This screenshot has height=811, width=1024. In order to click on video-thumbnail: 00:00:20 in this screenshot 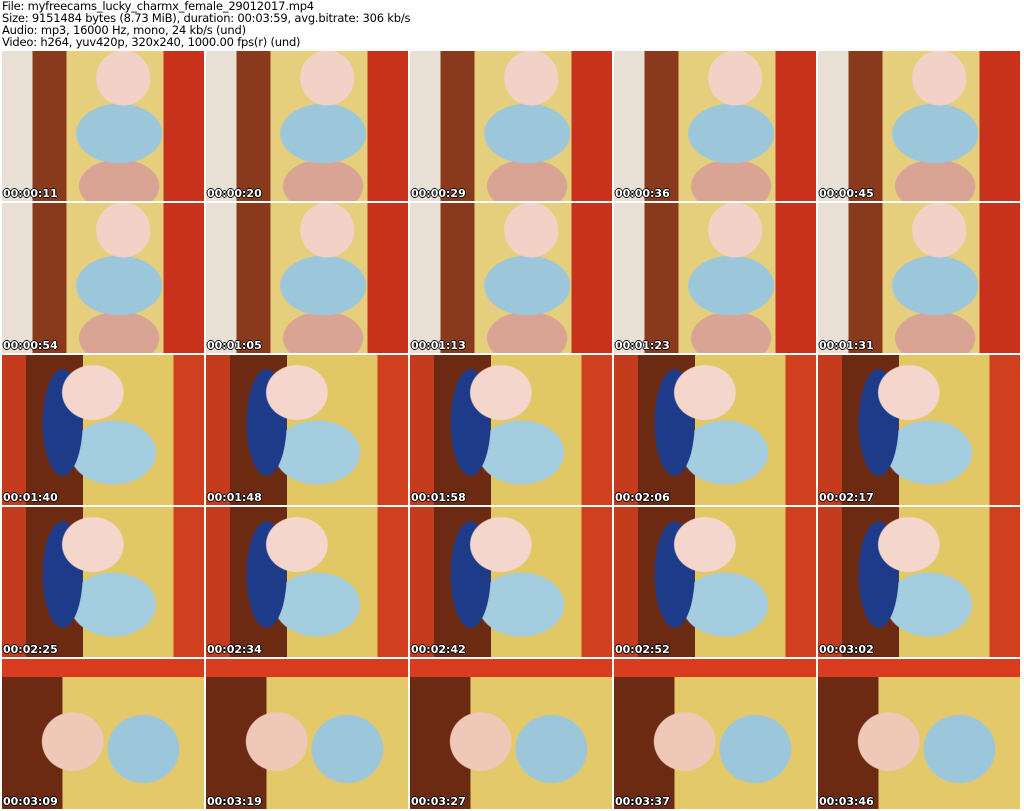, I will do `click(307, 126)`.